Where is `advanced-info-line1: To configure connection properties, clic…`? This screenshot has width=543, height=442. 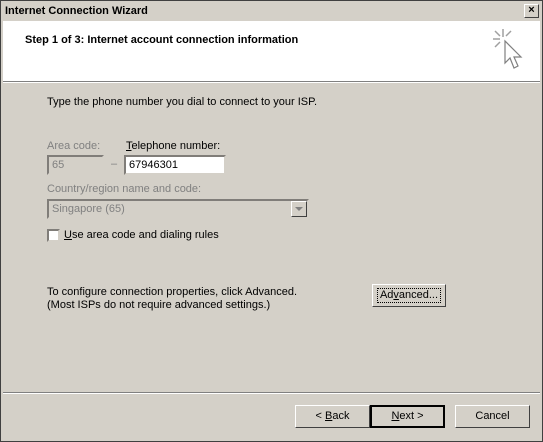 advanced-info-line1: To configure connection properties, clic… is located at coordinates (172, 292).